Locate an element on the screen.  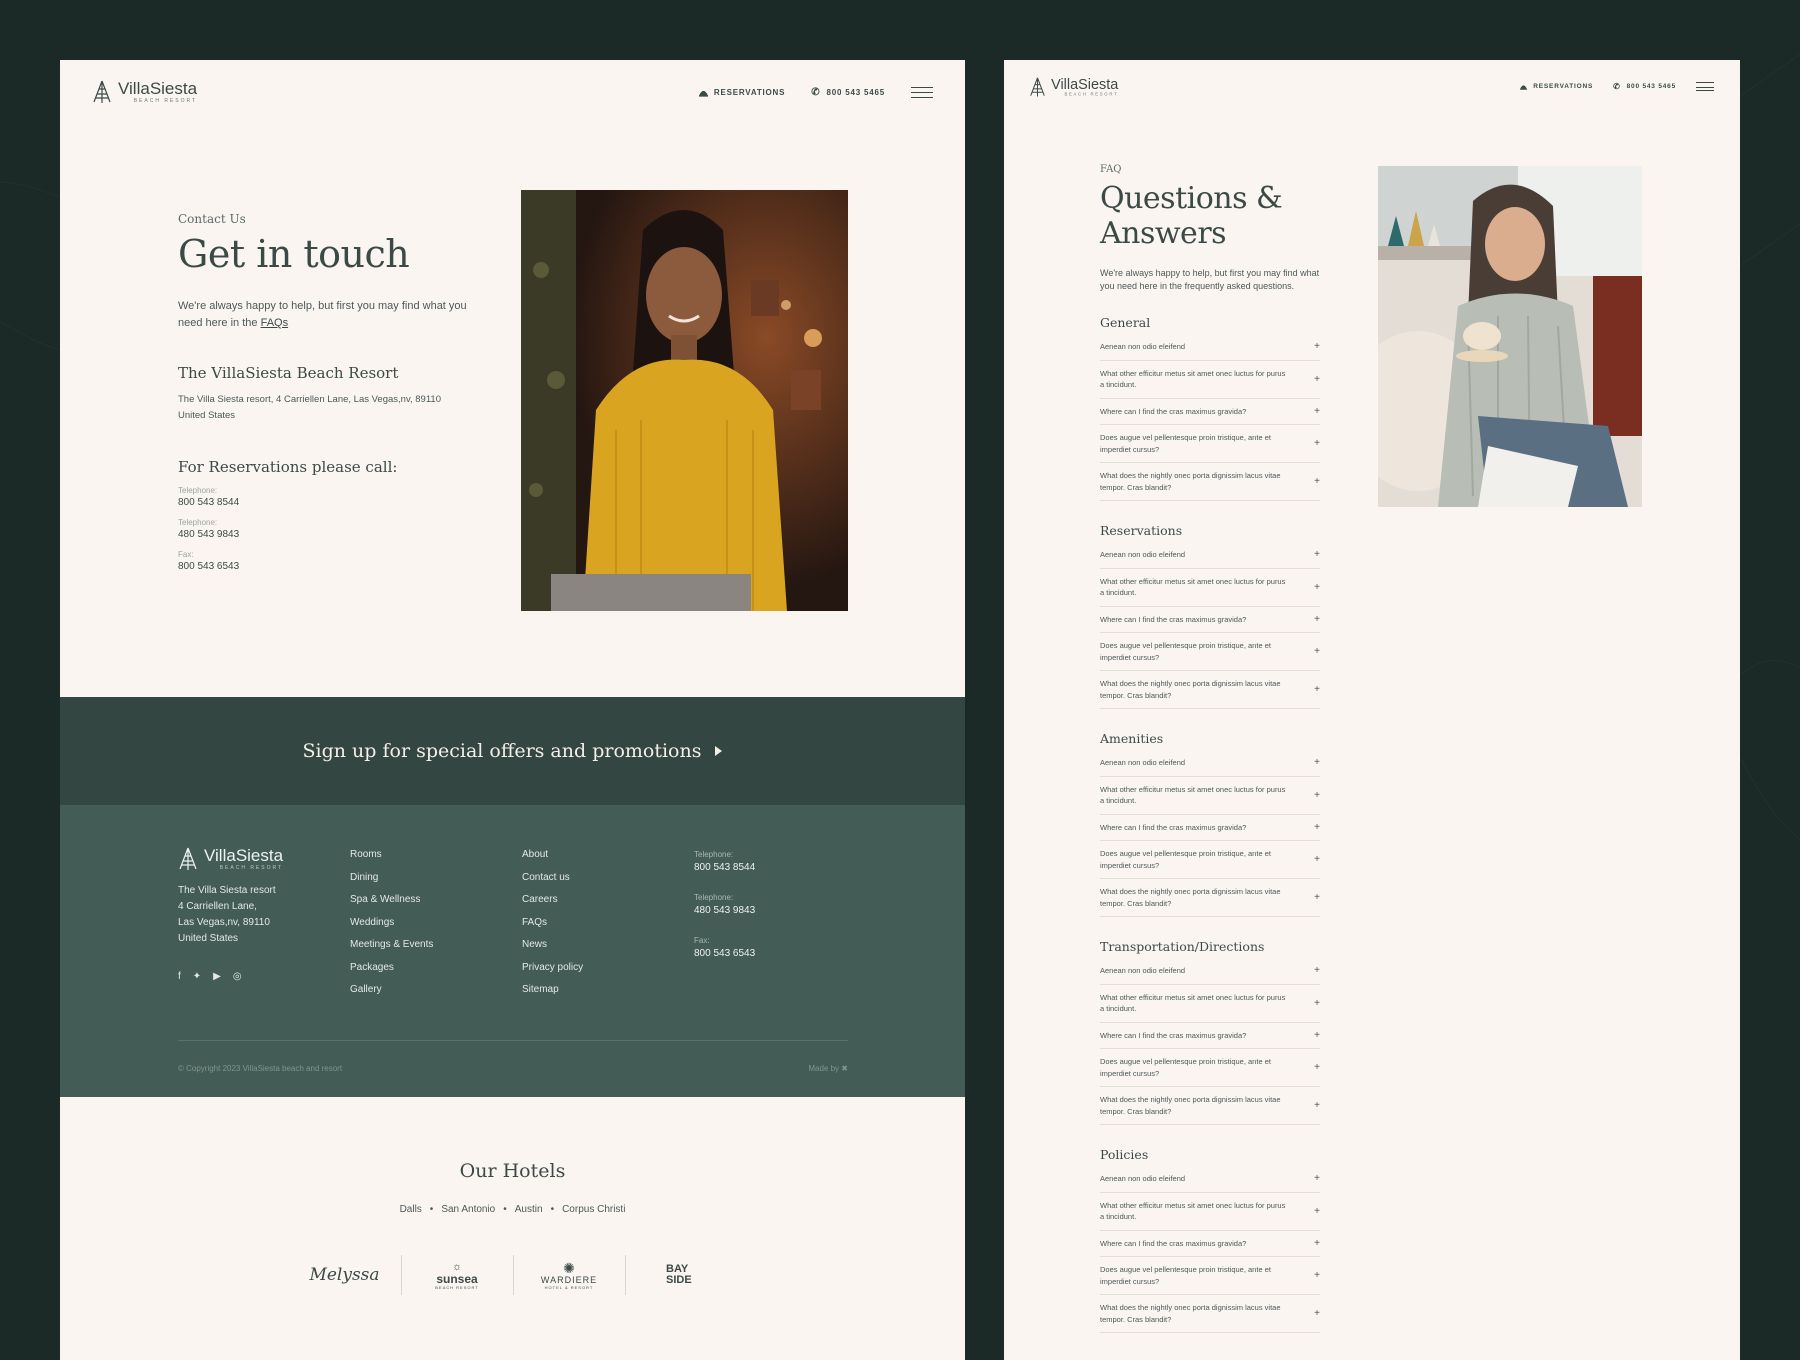
top-nav: RESERVATIONS ✆ 800 543 5465 is located at coordinates (815, 92).